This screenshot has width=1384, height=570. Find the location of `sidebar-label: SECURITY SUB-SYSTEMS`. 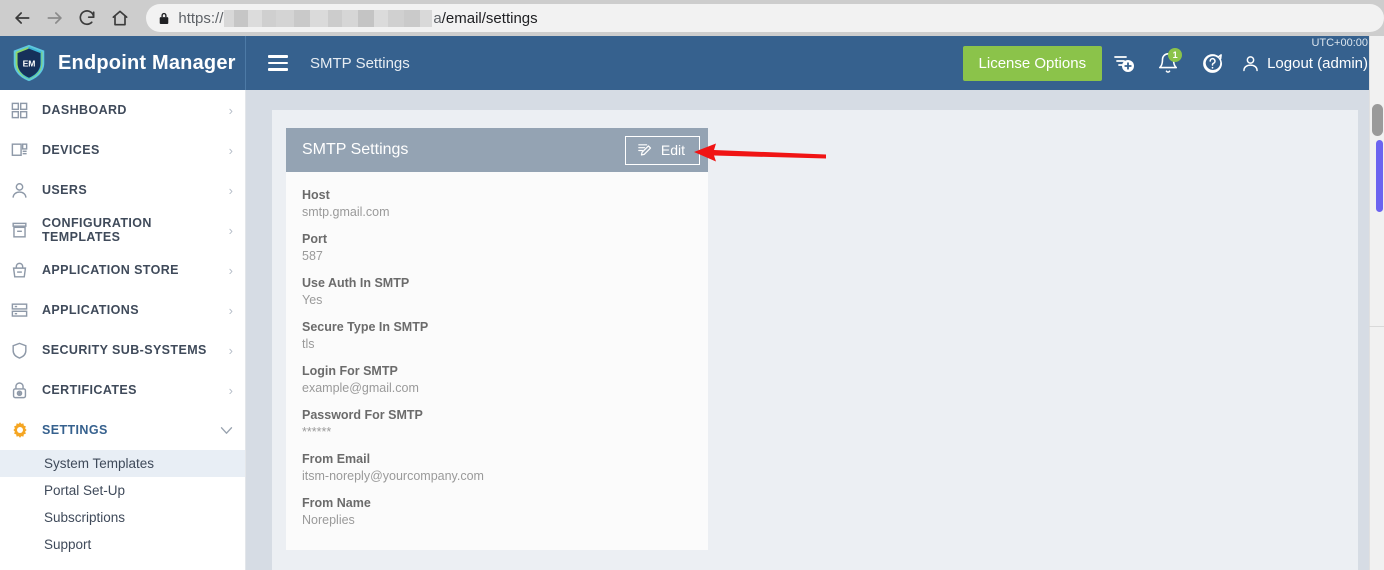

sidebar-label: SECURITY SUB-SYSTEMS is located at coordinates (124, 350).